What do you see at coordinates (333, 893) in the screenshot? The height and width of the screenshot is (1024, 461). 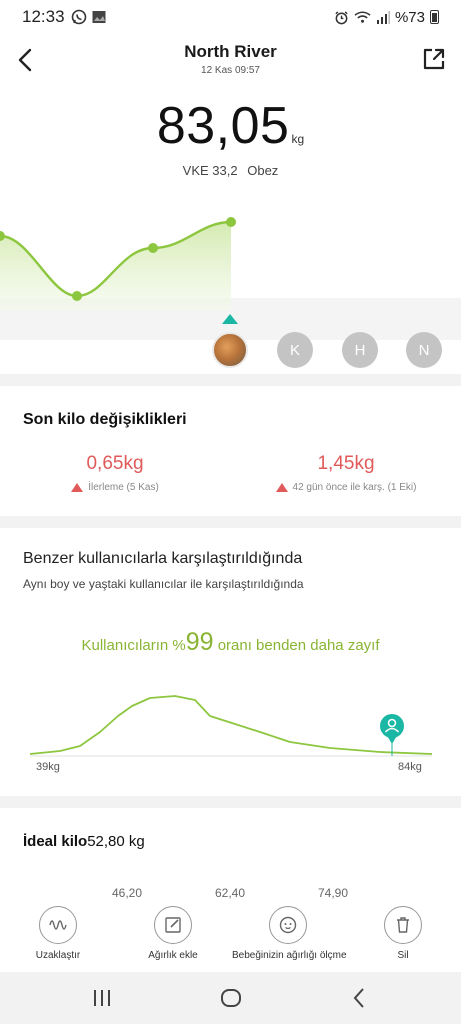 I see `ideal-range-tick: 74,90` at bounding box center [333, 893].